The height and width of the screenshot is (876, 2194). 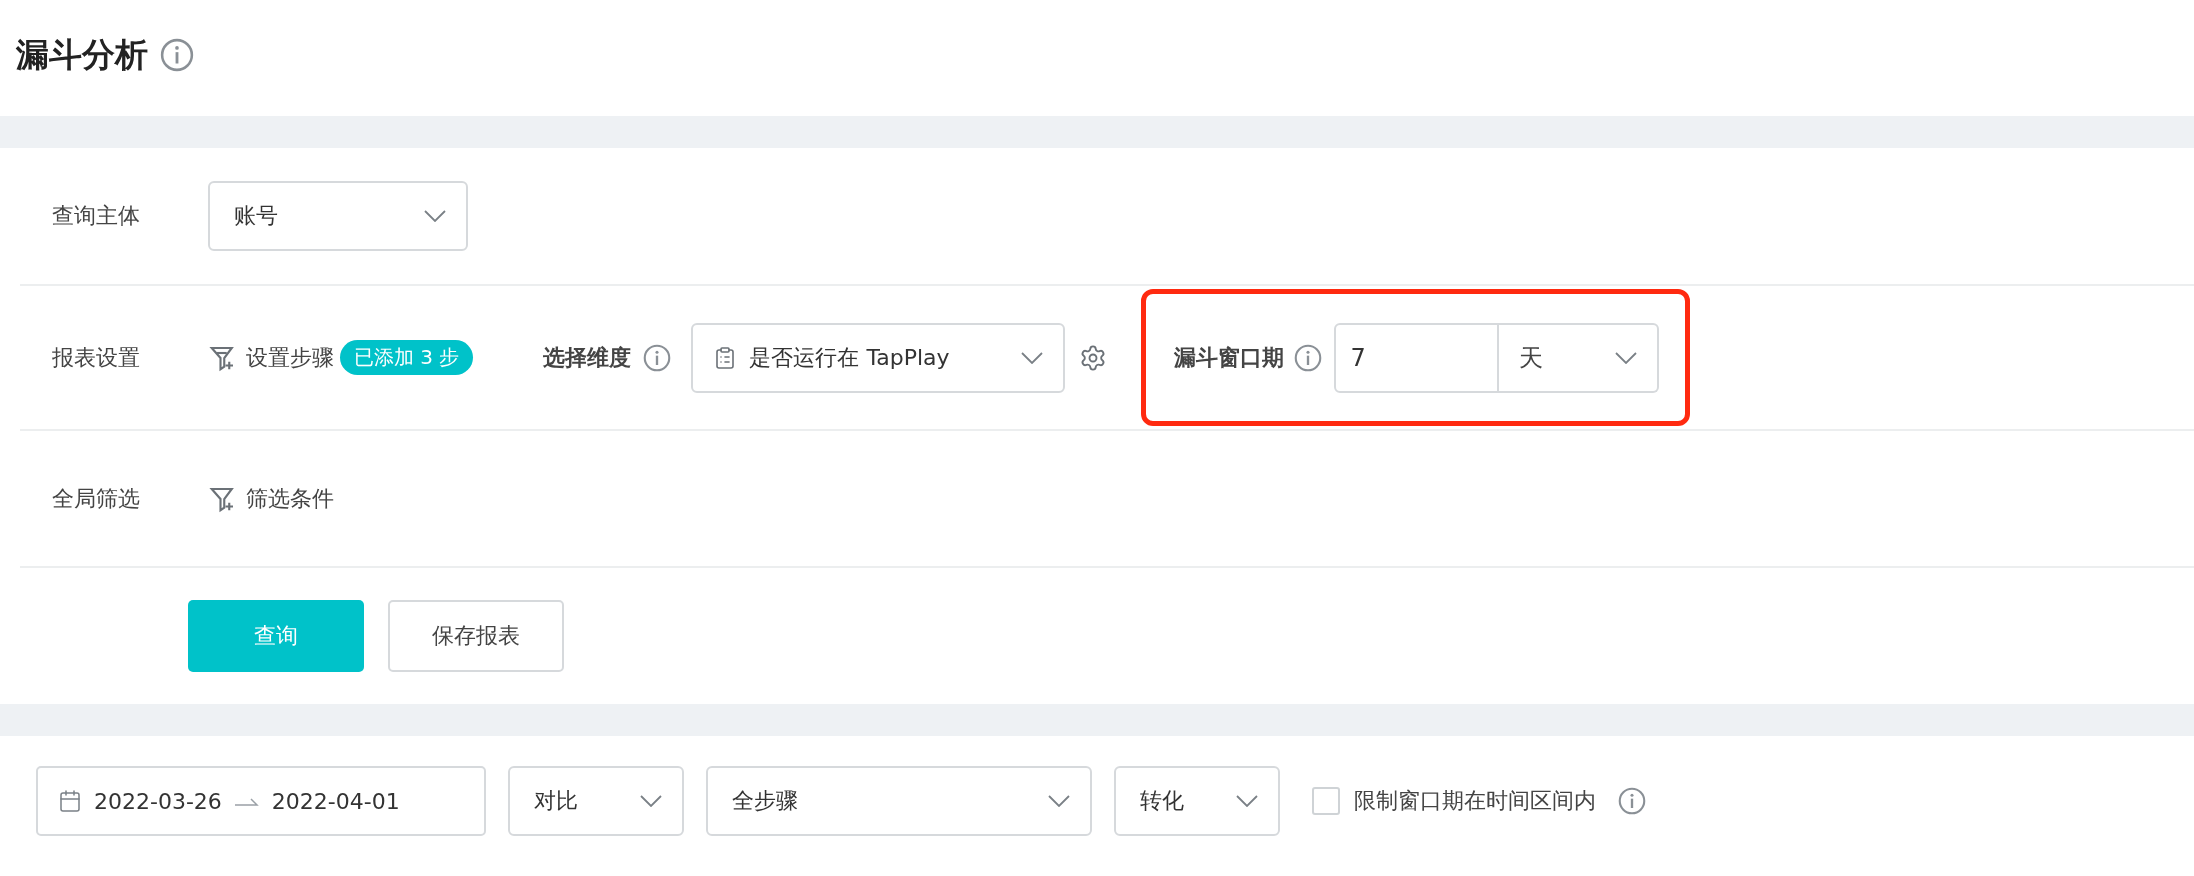 What do you see at coordinates (261, 801) in the screenshot?
I see `date-range-field: 2022-03-26 2022-04-01` at bounding box center [261, 801].